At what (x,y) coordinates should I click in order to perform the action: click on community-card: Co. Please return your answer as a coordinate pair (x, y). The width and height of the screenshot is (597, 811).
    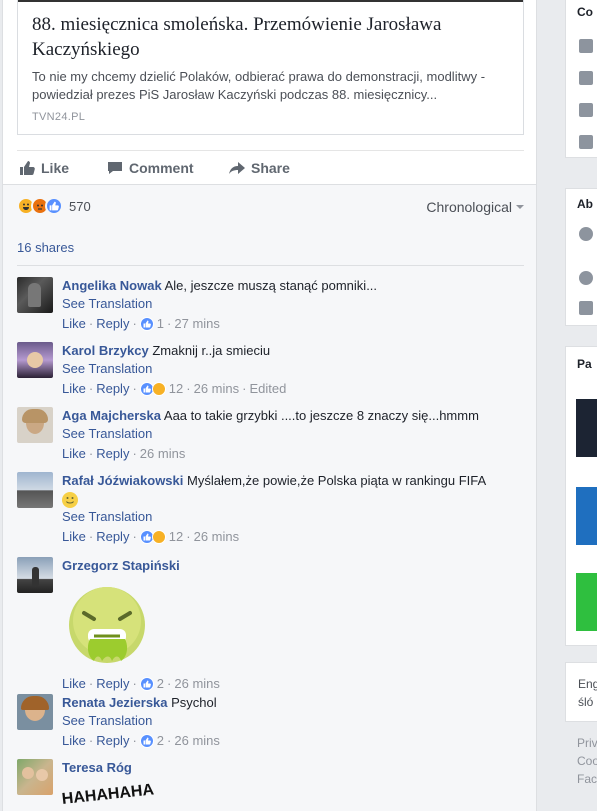
    Looking at the image, I should click on (581, 79).